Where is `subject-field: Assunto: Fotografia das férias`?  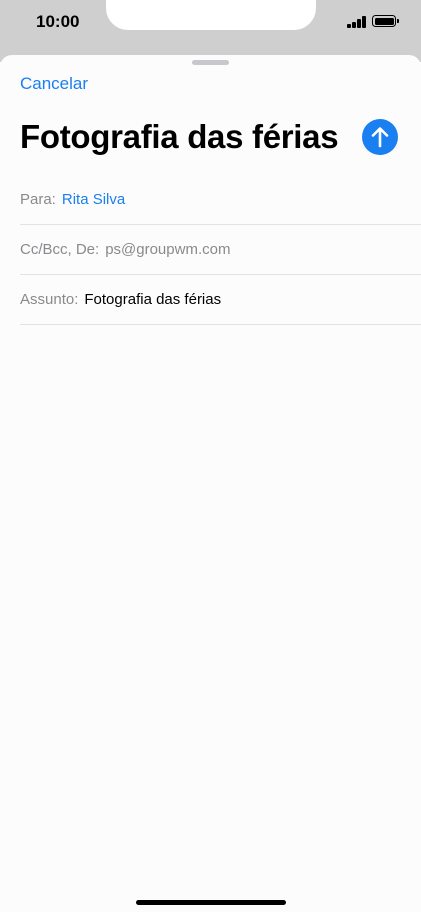
subject-field: Assunto: Fotografia das férias is located at coordinates (220, 300).